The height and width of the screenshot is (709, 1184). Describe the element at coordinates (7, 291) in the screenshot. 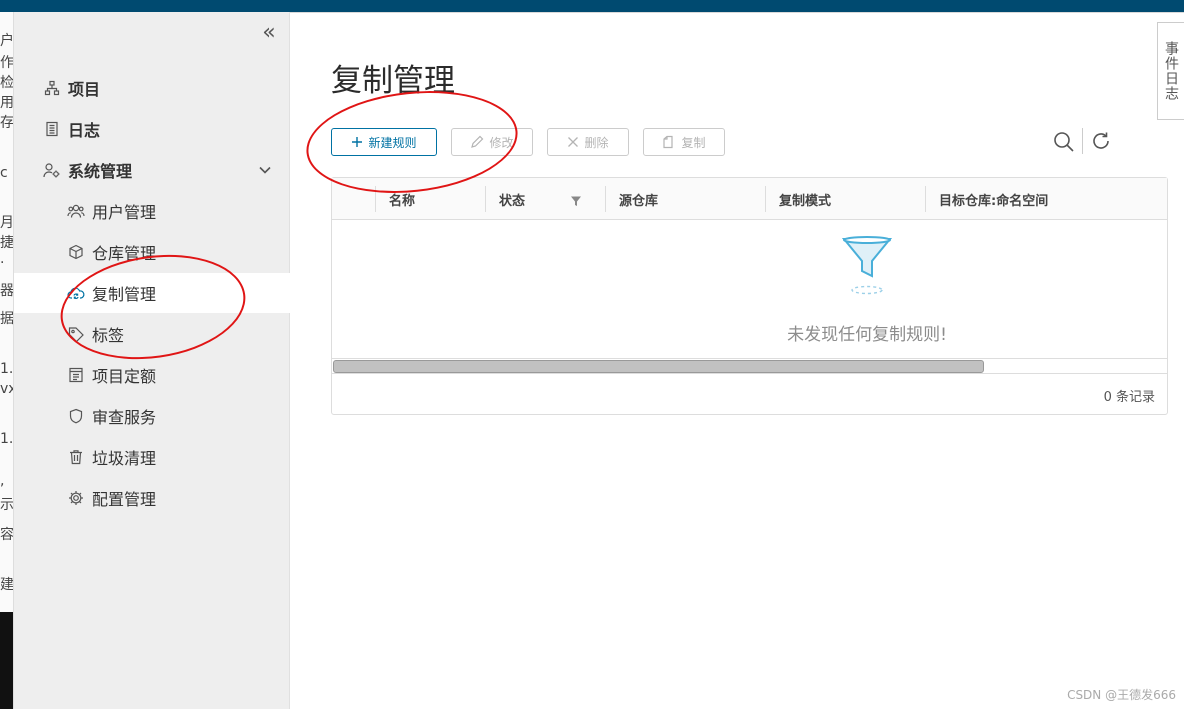

I see `background-text-fragment: 器` at that location.